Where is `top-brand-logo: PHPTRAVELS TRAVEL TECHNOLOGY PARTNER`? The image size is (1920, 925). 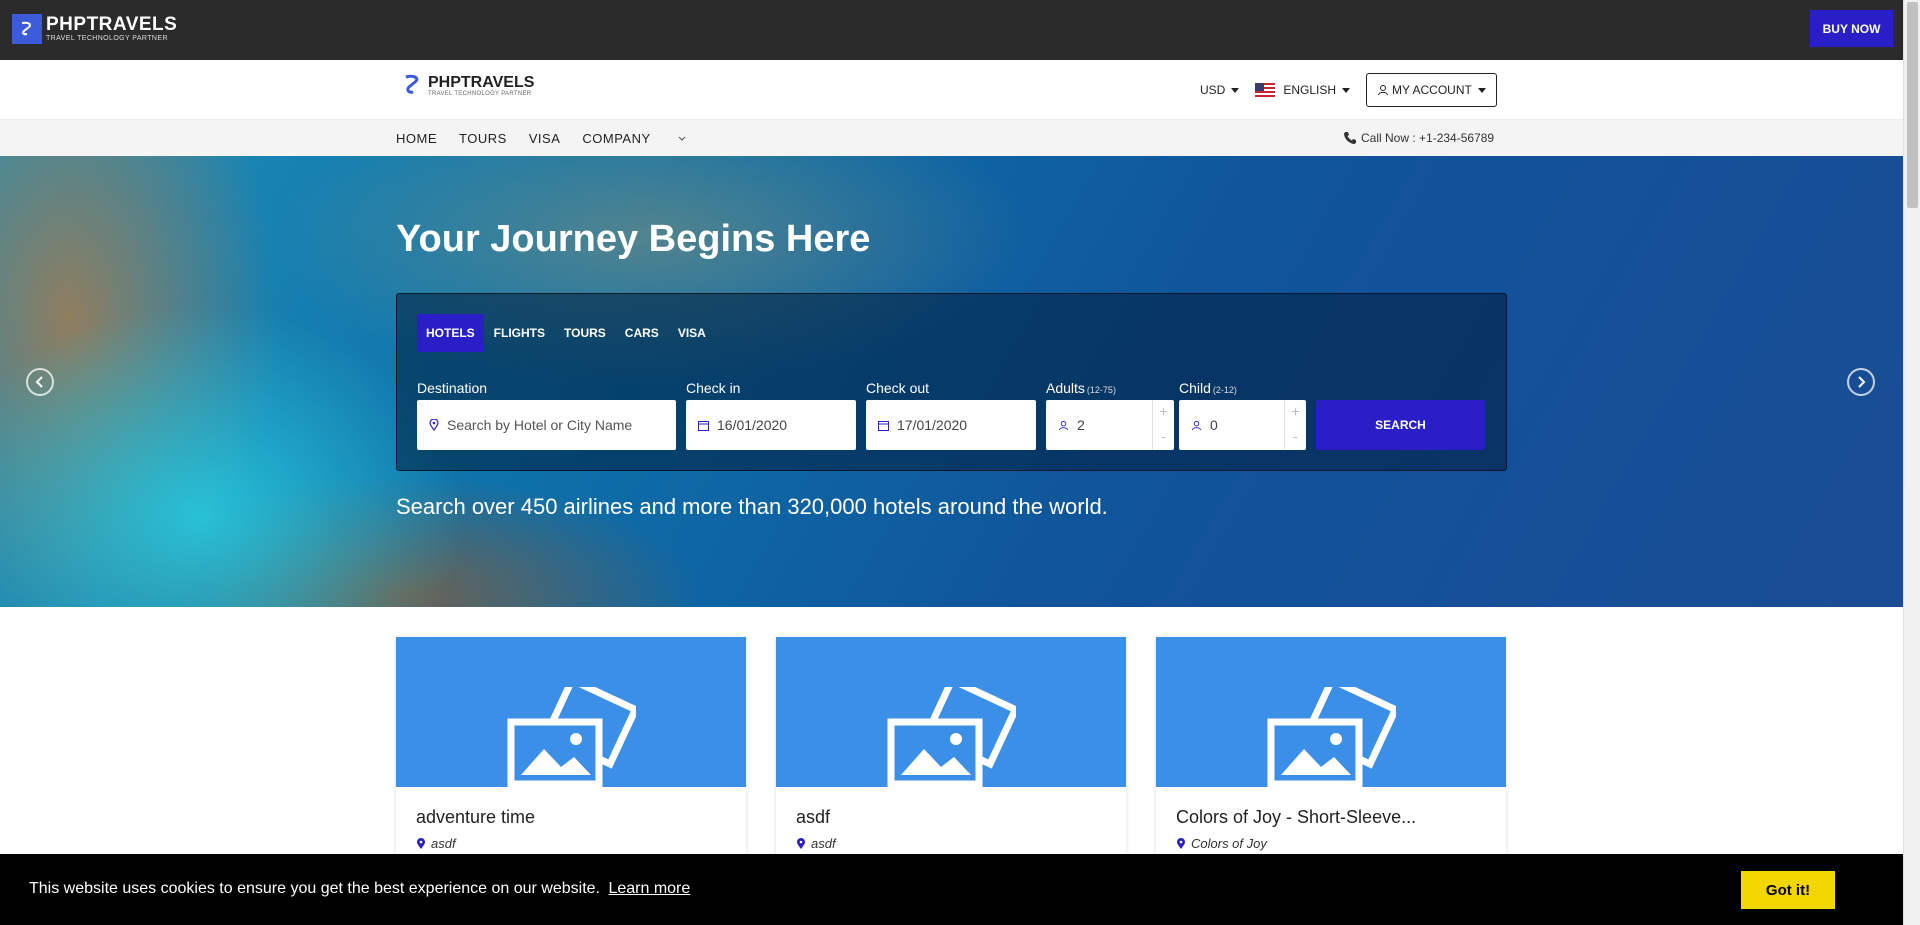
top-brand-logo: PHPTRAVELS TRAVEL TECHNOLOGY PARTNER is located at coordinates (94, 29).